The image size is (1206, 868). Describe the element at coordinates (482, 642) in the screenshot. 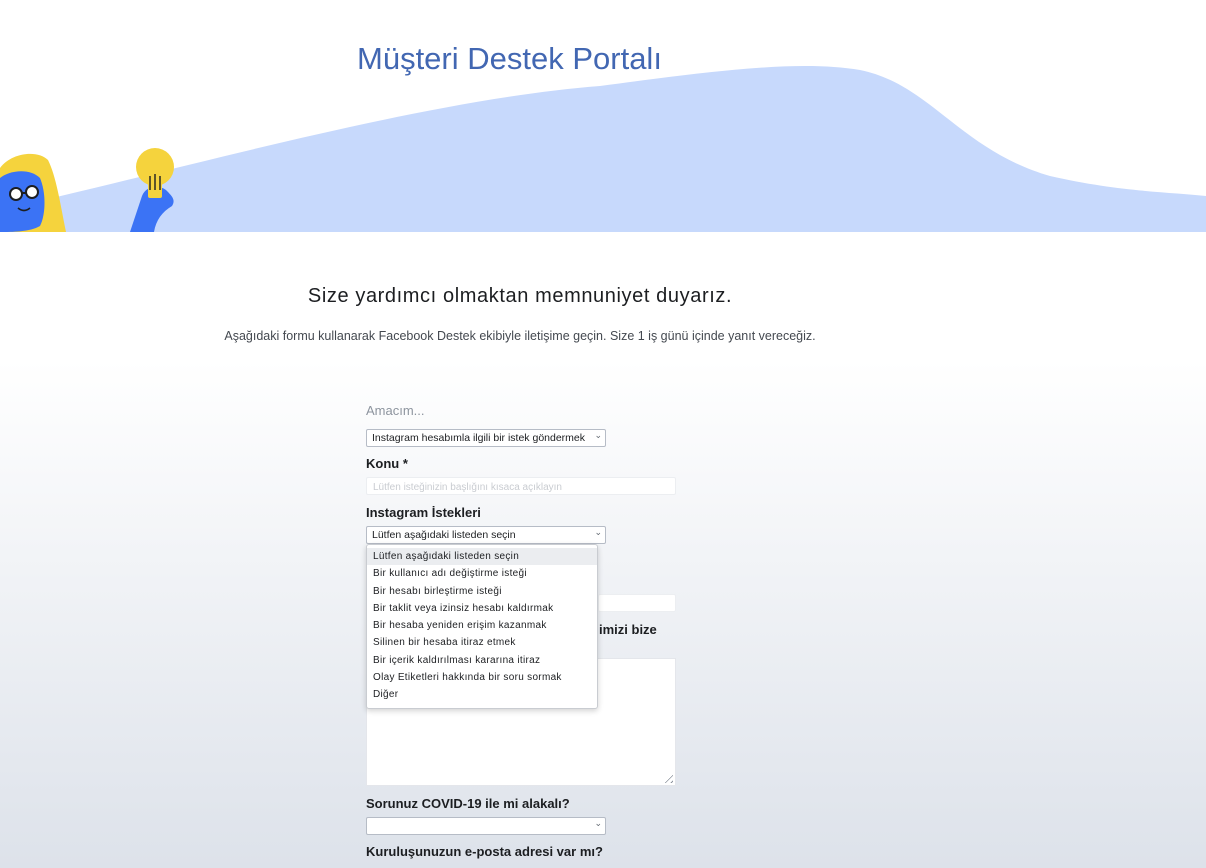

I see `dropdown-option: Silinen bir hesaba itiraz etmek` at that location.